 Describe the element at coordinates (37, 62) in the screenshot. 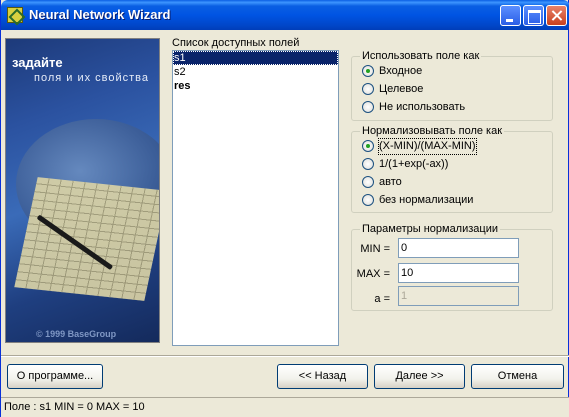

I see `side-panel-heading: задайте` at that location.